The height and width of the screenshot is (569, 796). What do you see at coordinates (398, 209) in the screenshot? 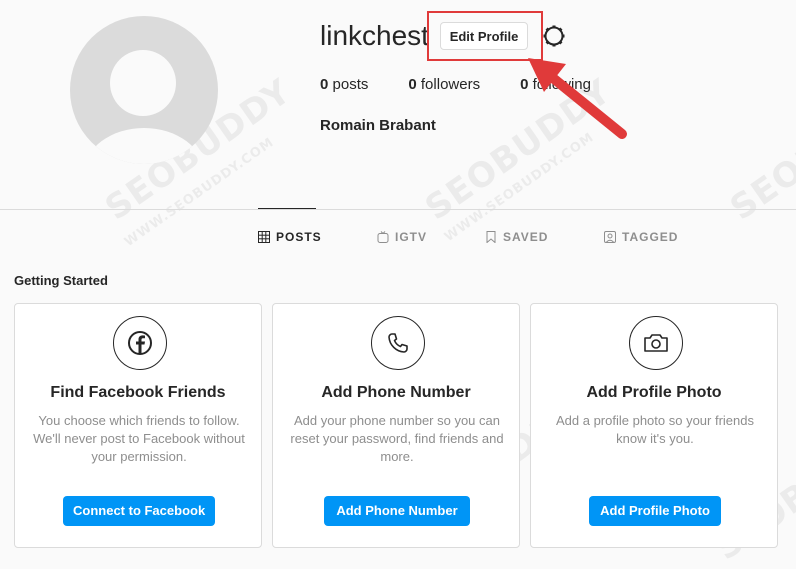
I see `profile-divider` at bounding box center [398, 209].